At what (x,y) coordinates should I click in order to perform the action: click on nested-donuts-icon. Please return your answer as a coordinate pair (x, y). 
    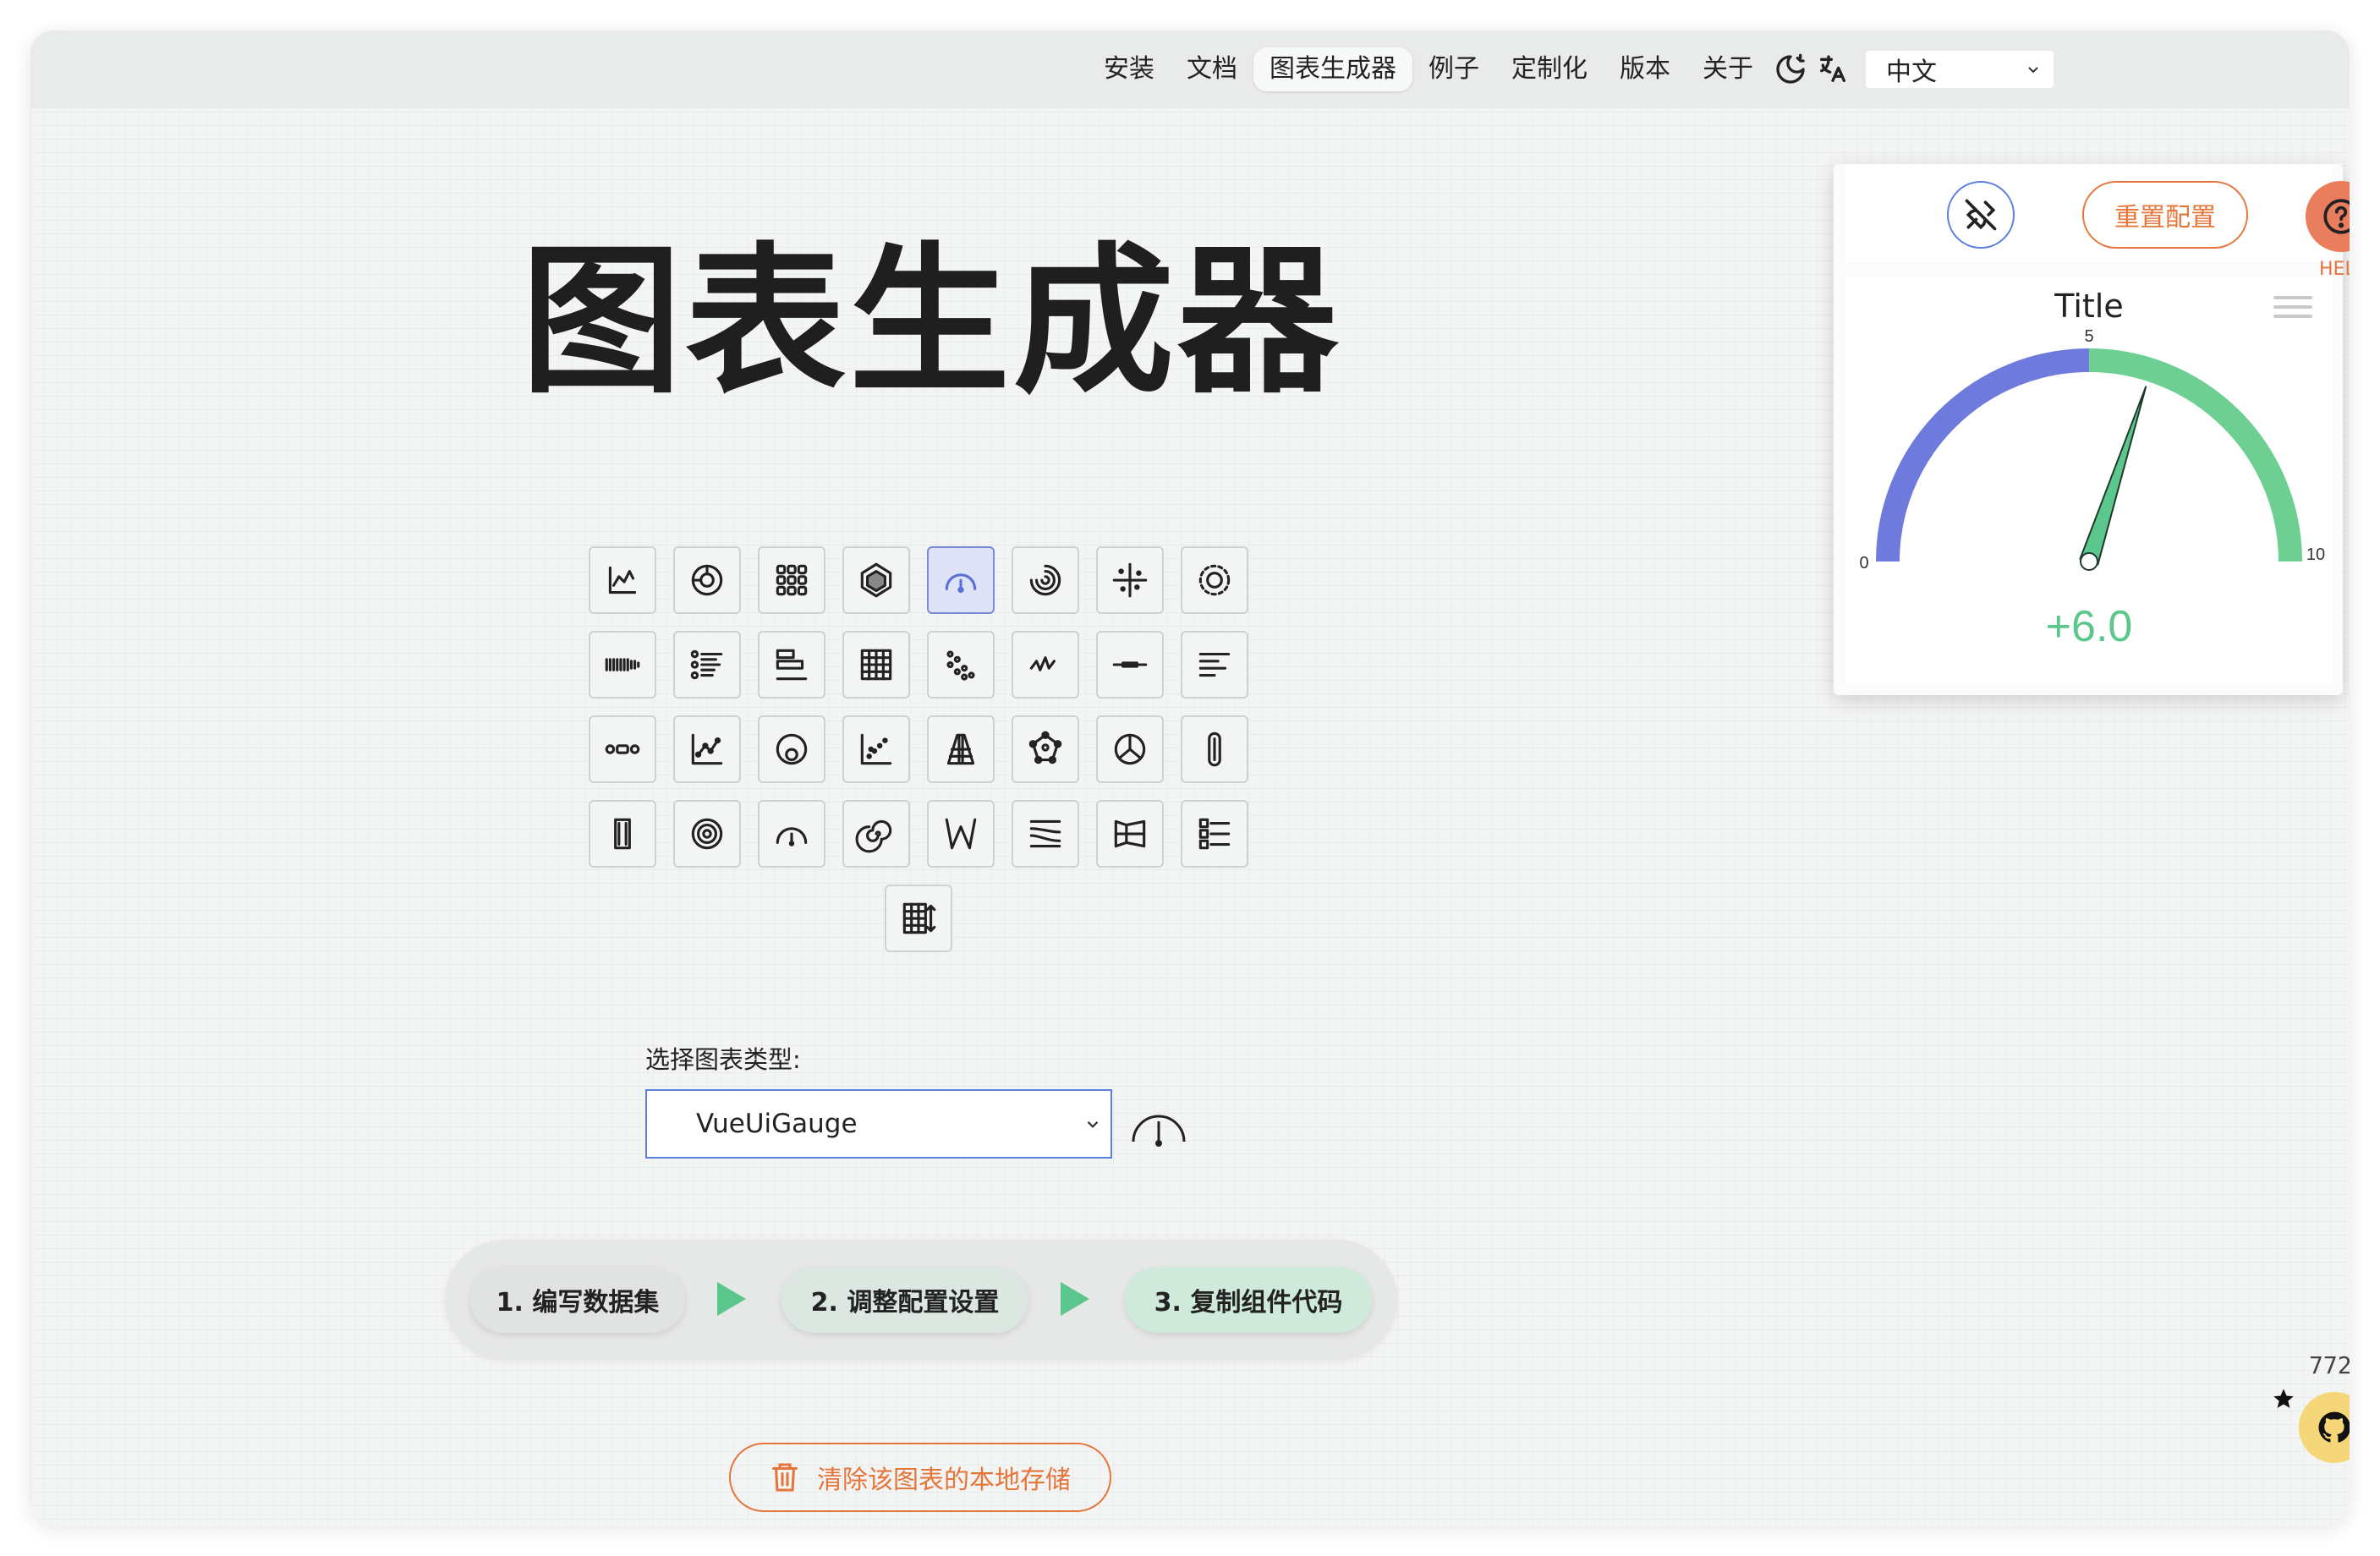
    Looking at the image, I should click on (1130, 749).